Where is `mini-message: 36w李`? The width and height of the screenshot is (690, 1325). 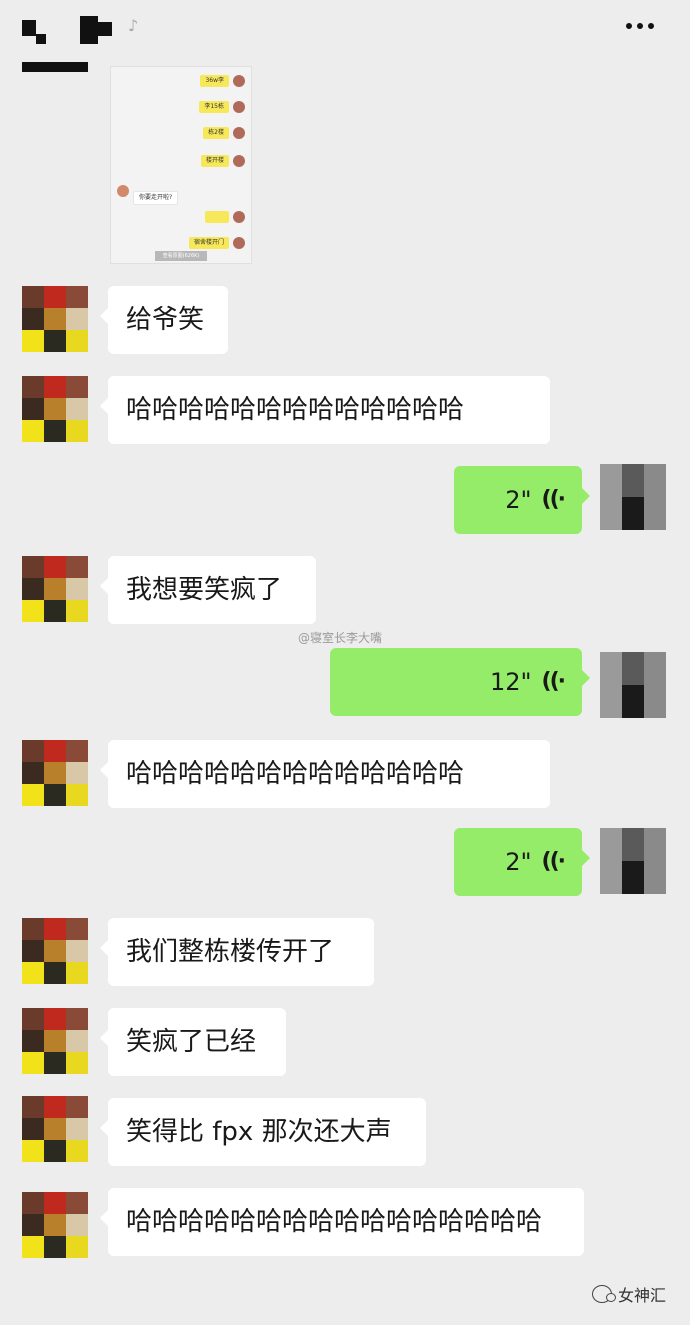 mini-message: 36w李 is located at coordinates (222, 81).